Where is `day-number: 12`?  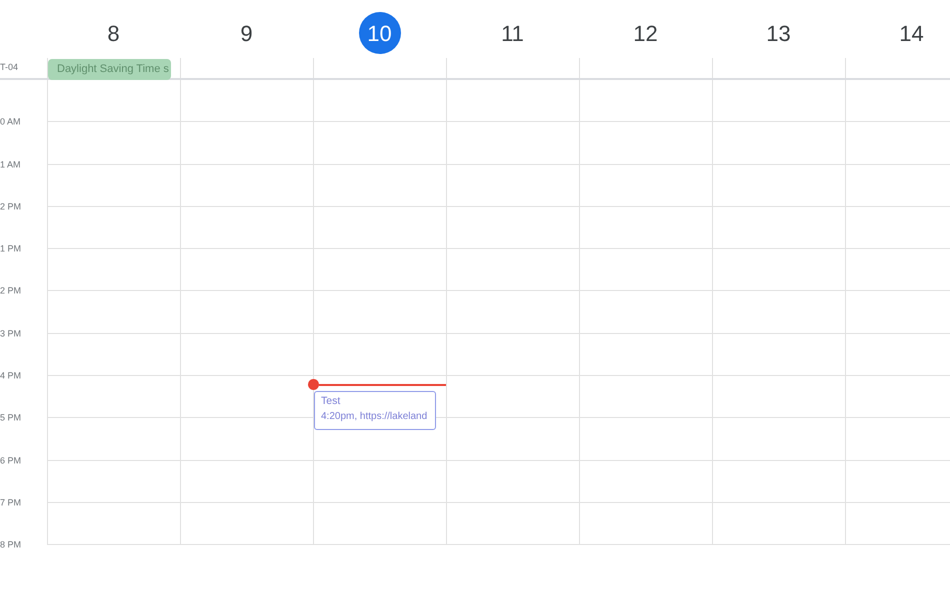 day-number: 12 is located at coordinates (645, 33).